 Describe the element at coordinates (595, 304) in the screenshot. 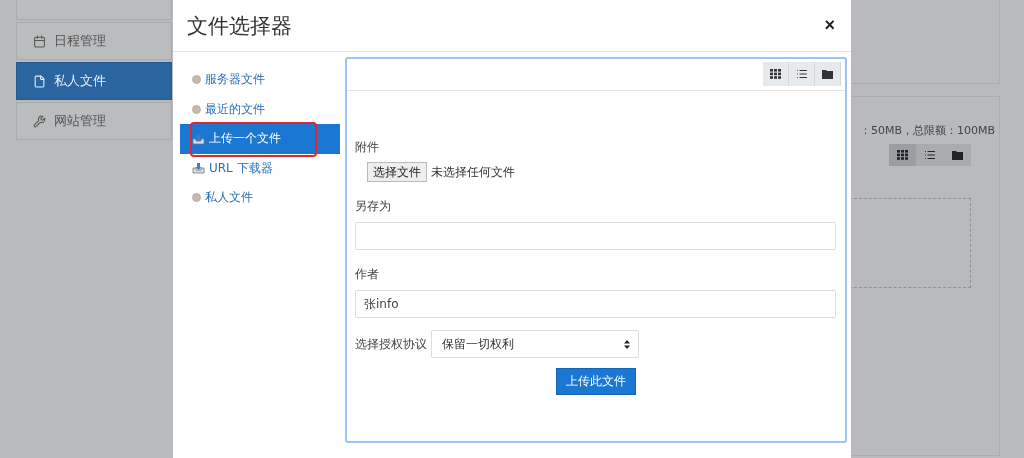

I see `input-field: 张info` at that location.